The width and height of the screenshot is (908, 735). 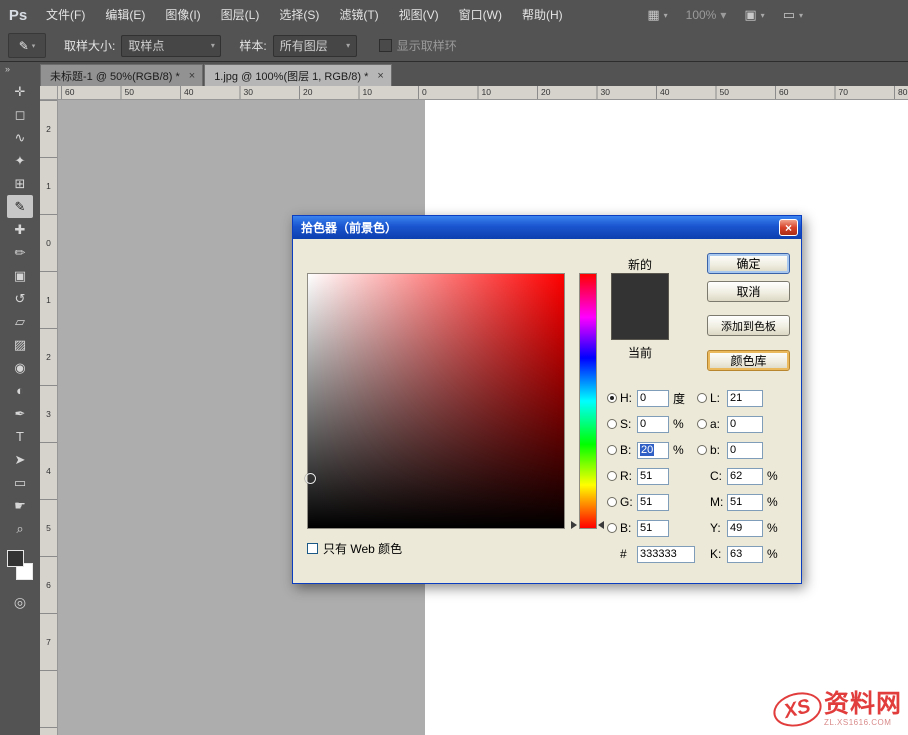 I want to click on c-input: 62, so click(x=745, y=476).